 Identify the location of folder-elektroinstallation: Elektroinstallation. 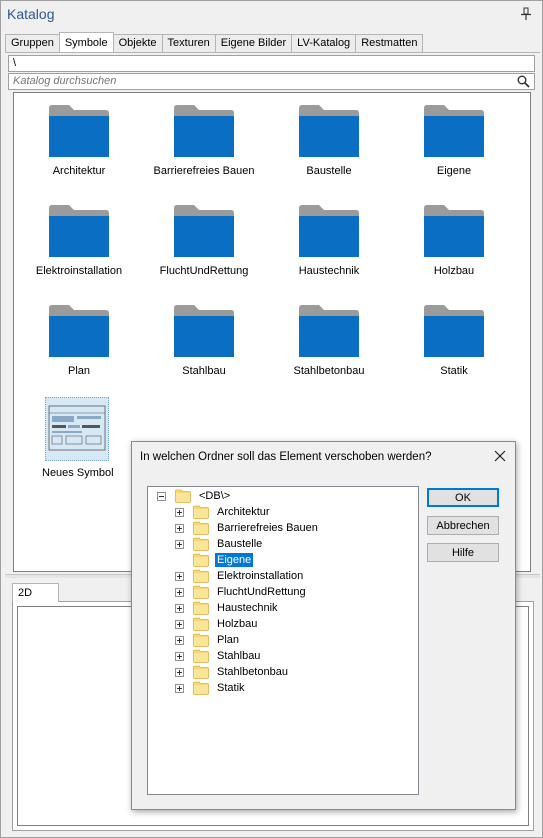
(79, 241).